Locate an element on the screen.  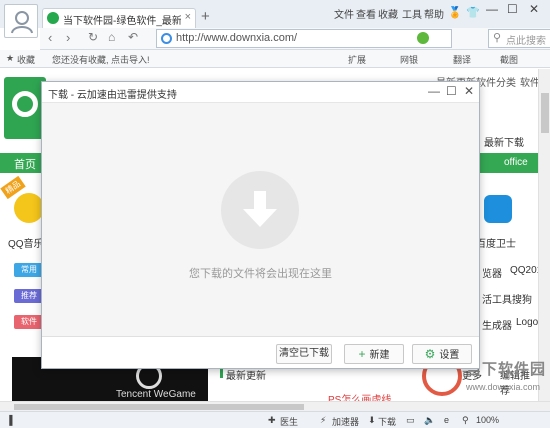
browser-tab: 当下软件园-绿色软件_最新绿色 × is located at coordinates (119, 18).